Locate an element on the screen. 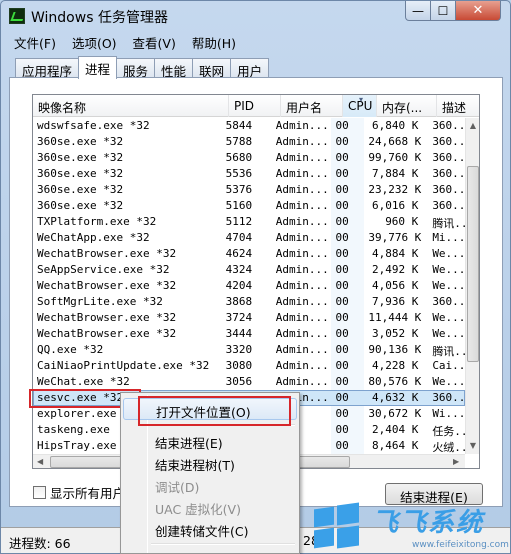 This screenshot has width=511, height=554. menu-options: 选项(O) is located at coordinates (94, 41).